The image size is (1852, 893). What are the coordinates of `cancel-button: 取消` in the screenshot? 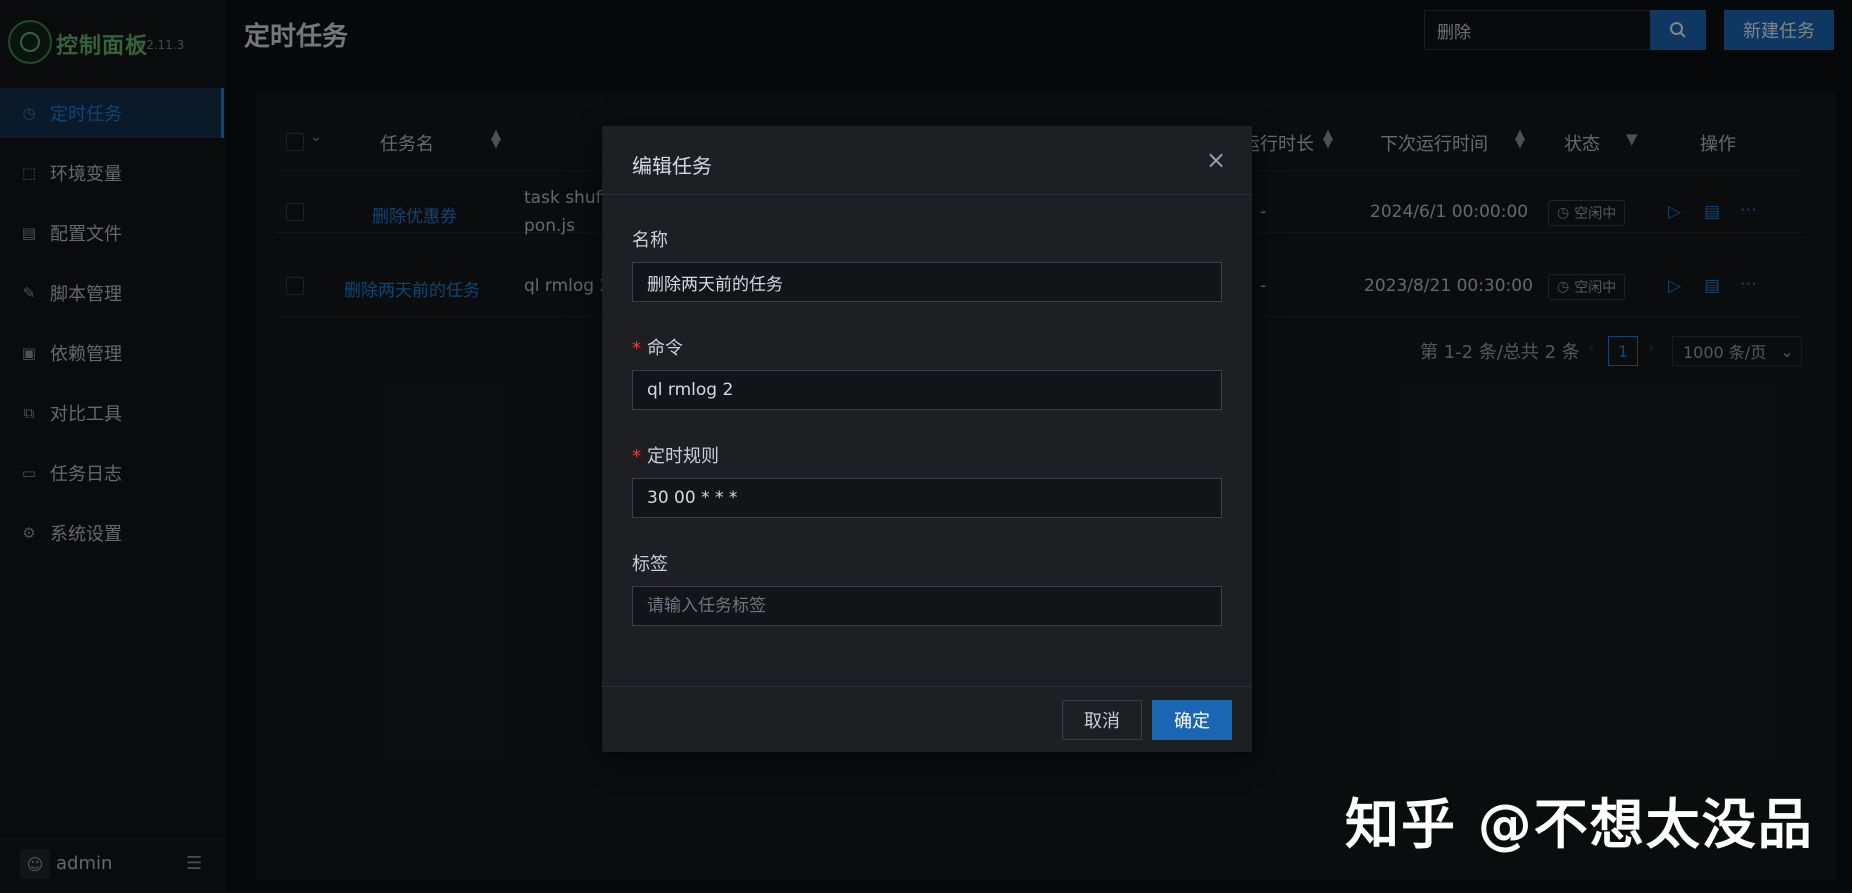 It's located at (1102, 720).